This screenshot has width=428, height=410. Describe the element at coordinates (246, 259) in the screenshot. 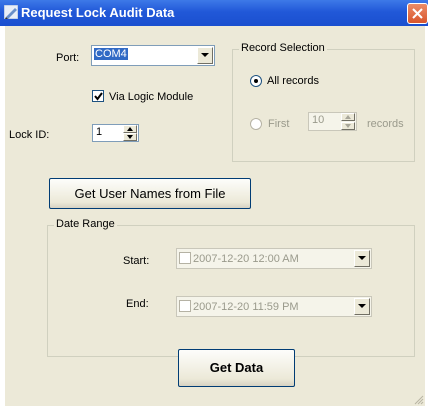

I see `start-date-value: 2007-12-20 12:00 AM` at that location.